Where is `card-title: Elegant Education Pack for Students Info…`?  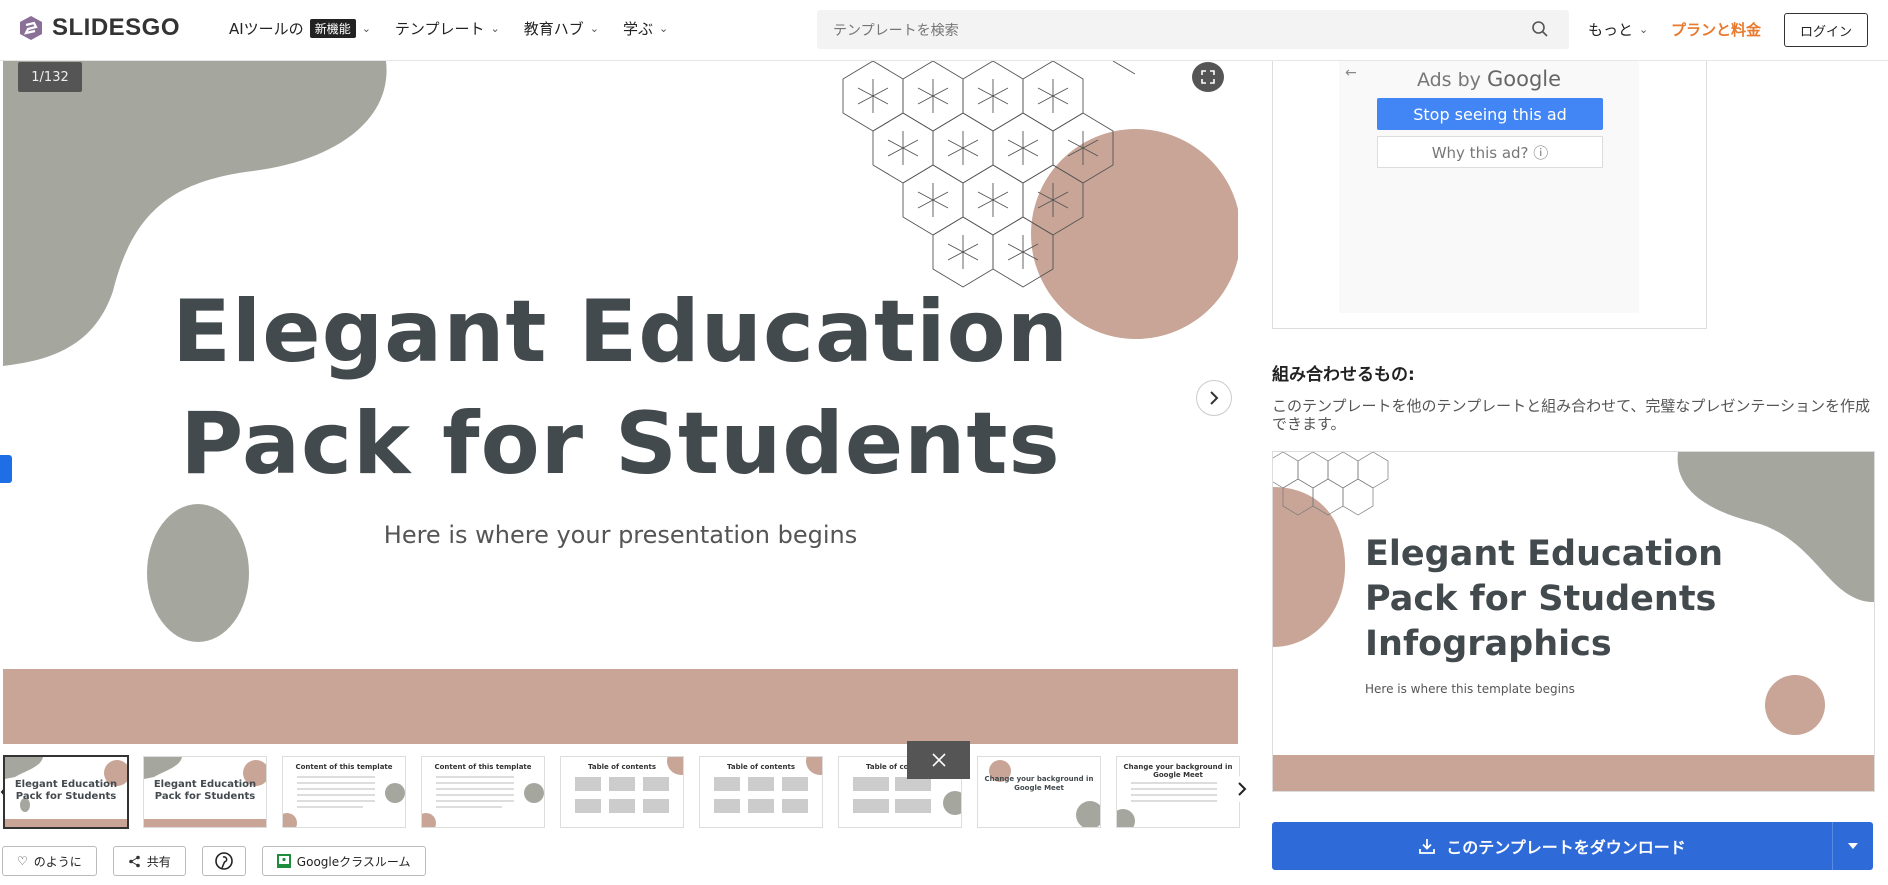 card-title: Elegant Education Pack for Students Info… is located at coordinates (1544, 599).